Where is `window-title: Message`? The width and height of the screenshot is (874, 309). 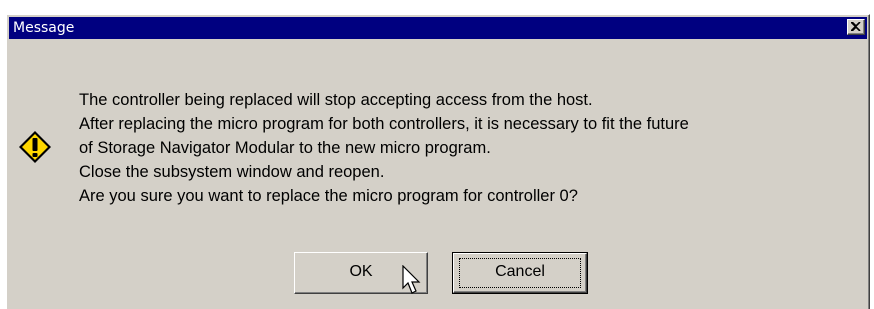
window-title: Message is located at coordinates (44, 28).